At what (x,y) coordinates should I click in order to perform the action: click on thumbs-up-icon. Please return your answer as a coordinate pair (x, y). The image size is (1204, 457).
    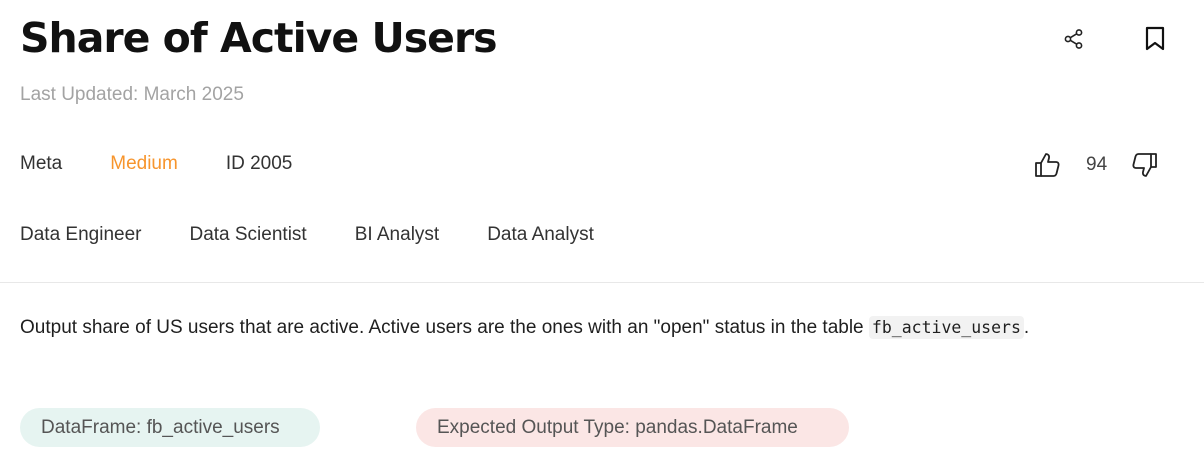
    Looking at the image, I should click on (1047, 165).